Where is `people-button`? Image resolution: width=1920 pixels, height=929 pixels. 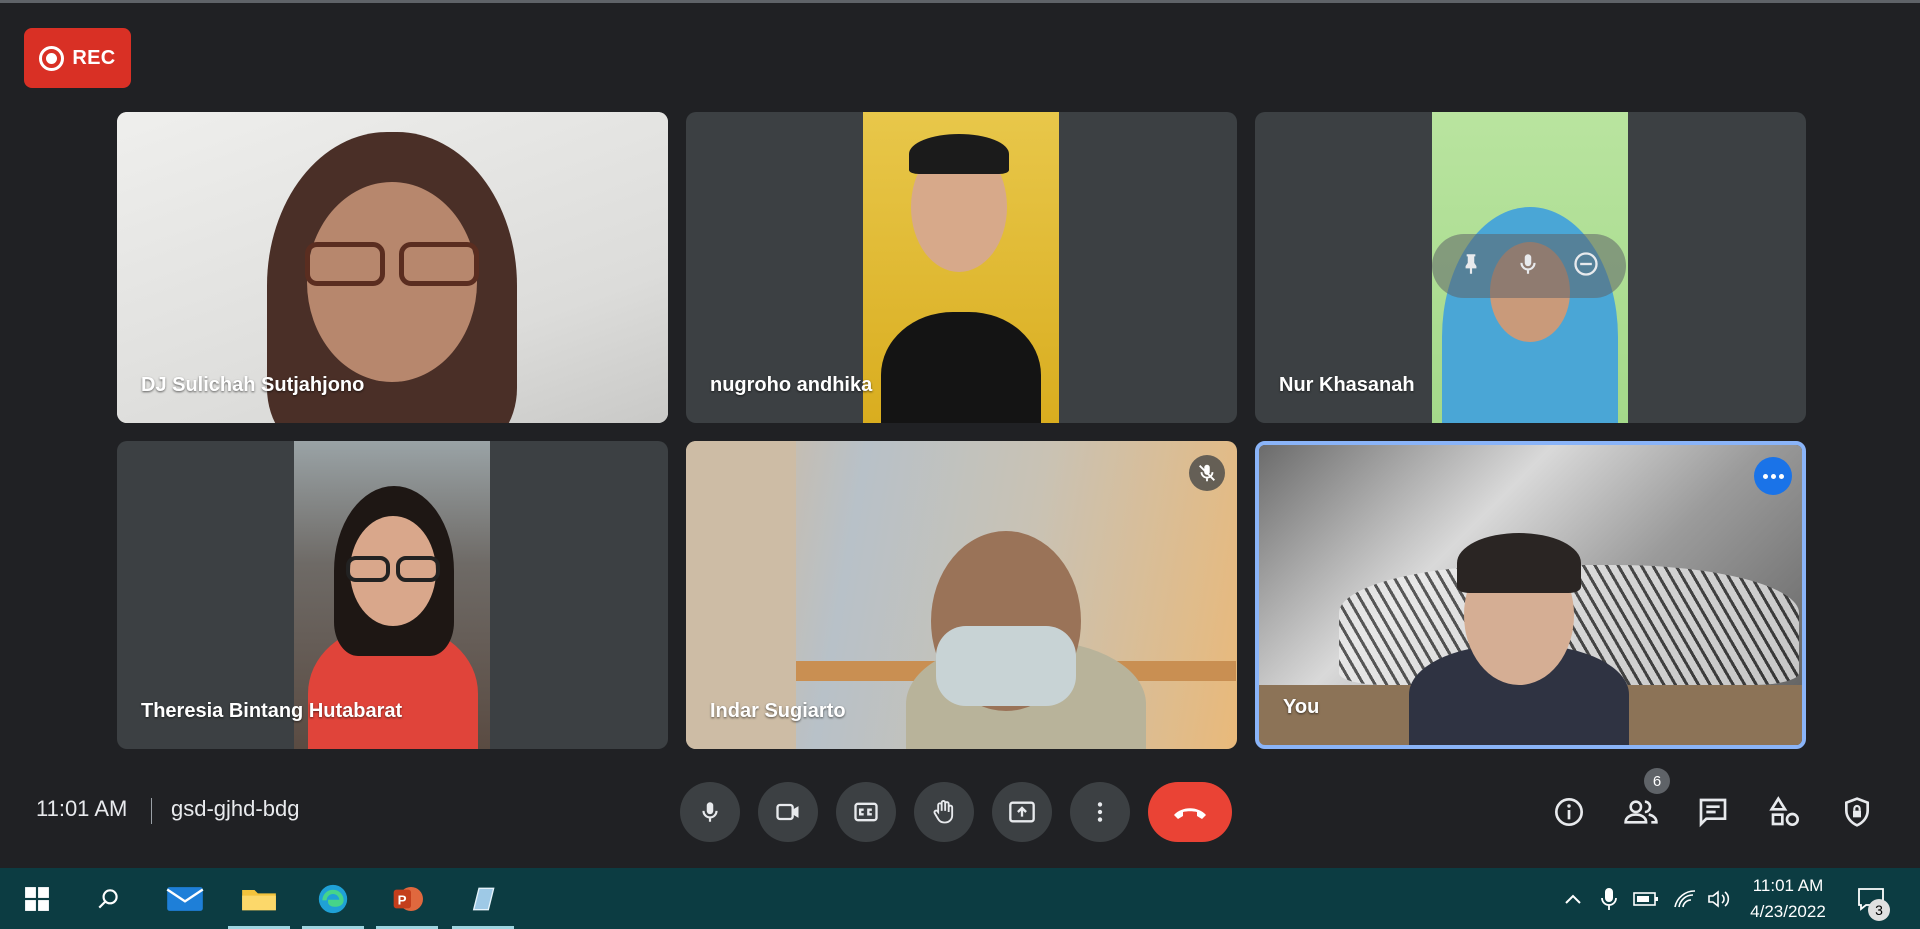 people-button is located at coordinates (1641, 812).